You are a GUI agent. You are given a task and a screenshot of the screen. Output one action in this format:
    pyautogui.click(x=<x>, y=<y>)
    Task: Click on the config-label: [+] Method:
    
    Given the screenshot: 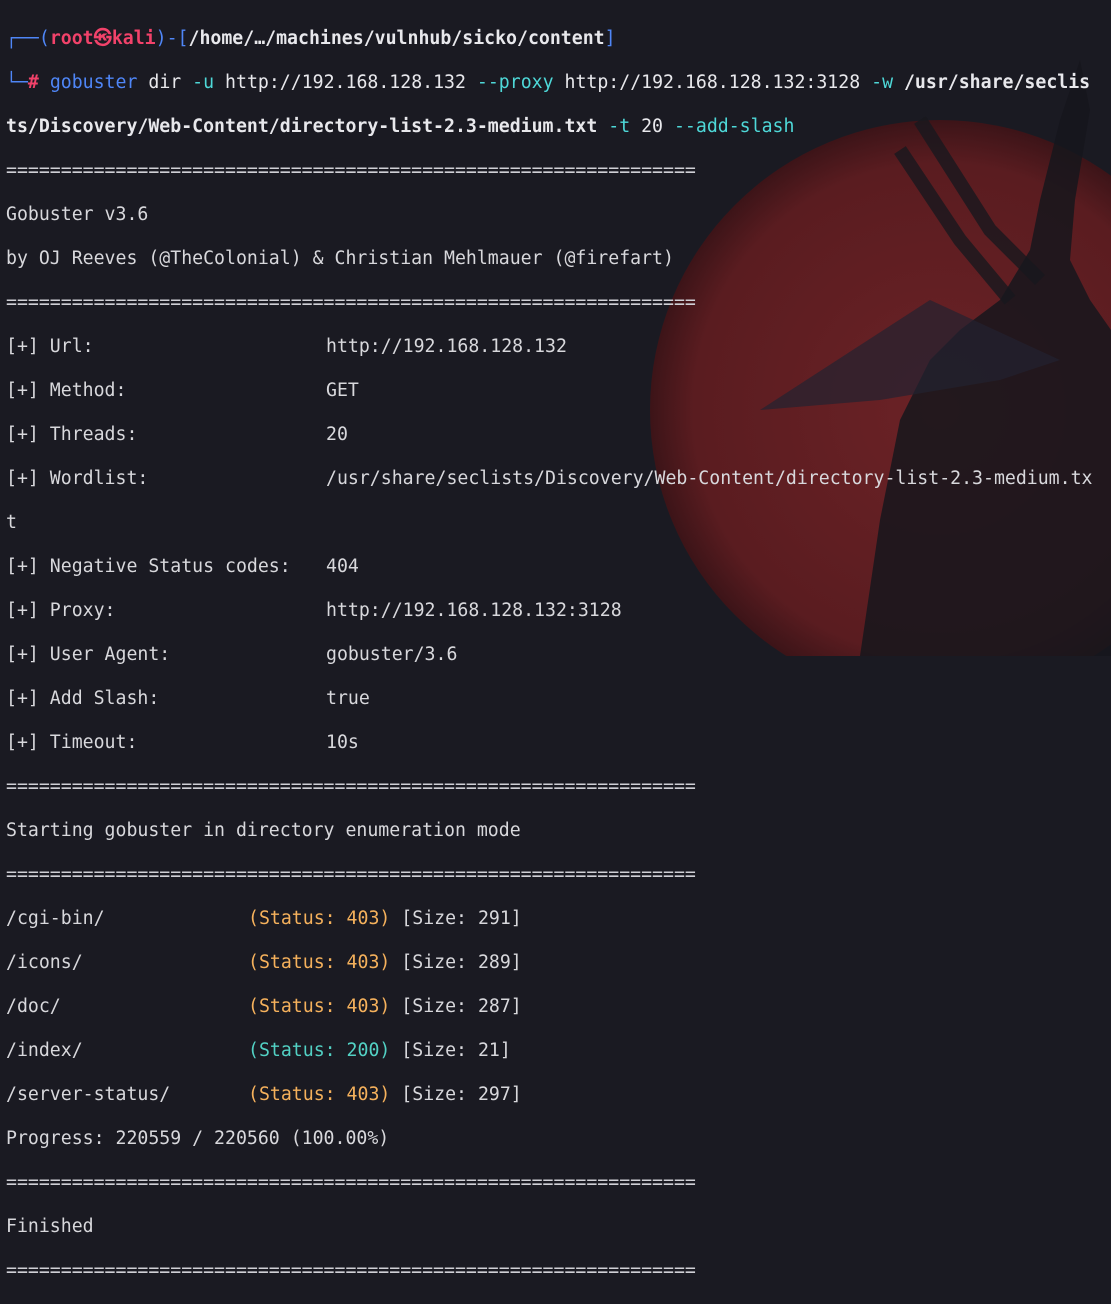 What is the action you would take?
    pyautogui.click(x=66, y=390)
    